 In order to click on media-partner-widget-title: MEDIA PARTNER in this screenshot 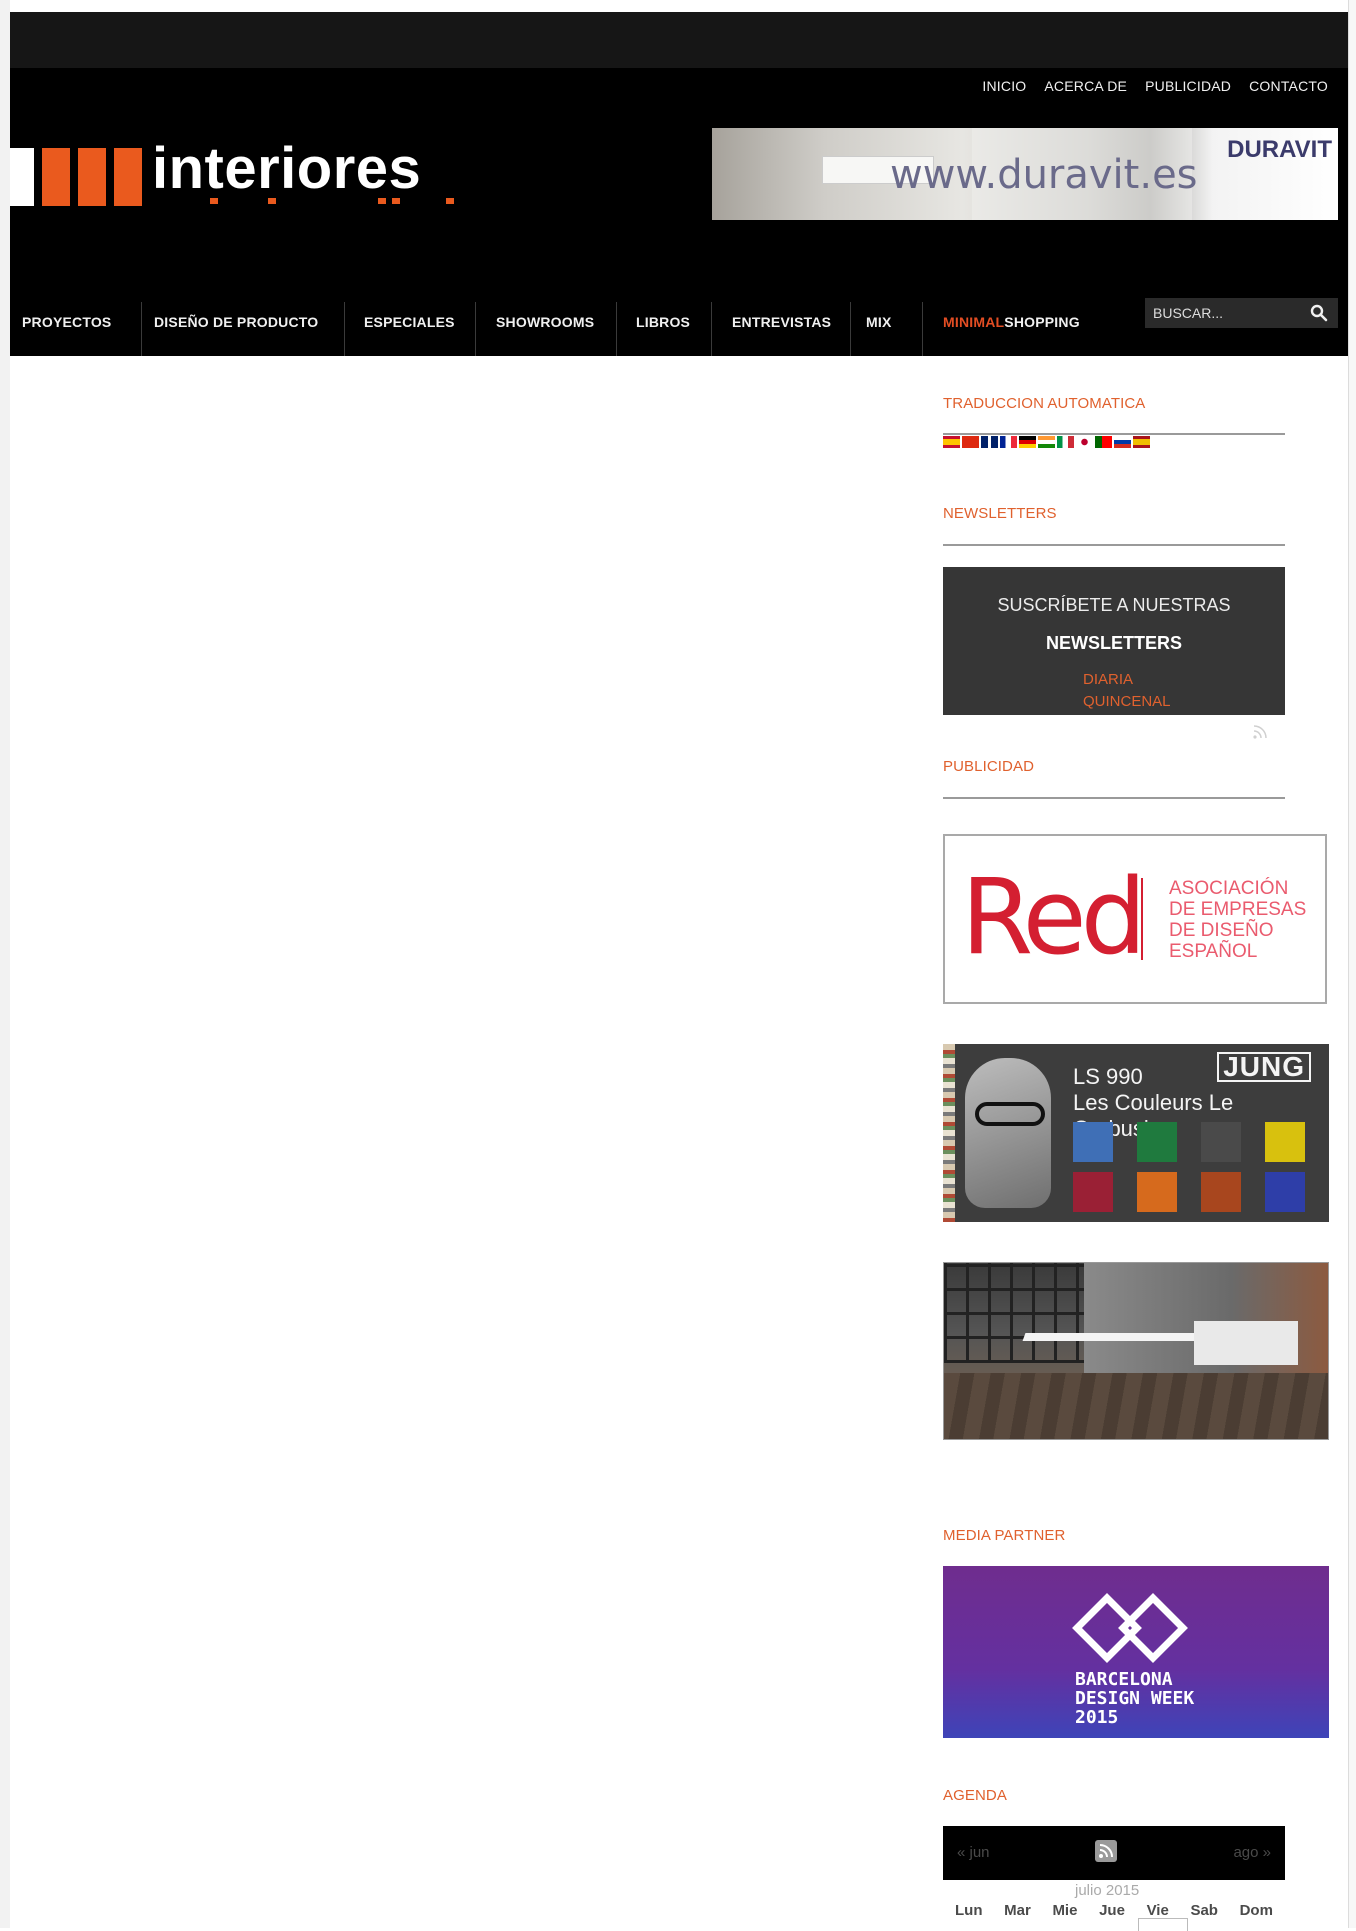, I will do `click(1004, 1535)`.